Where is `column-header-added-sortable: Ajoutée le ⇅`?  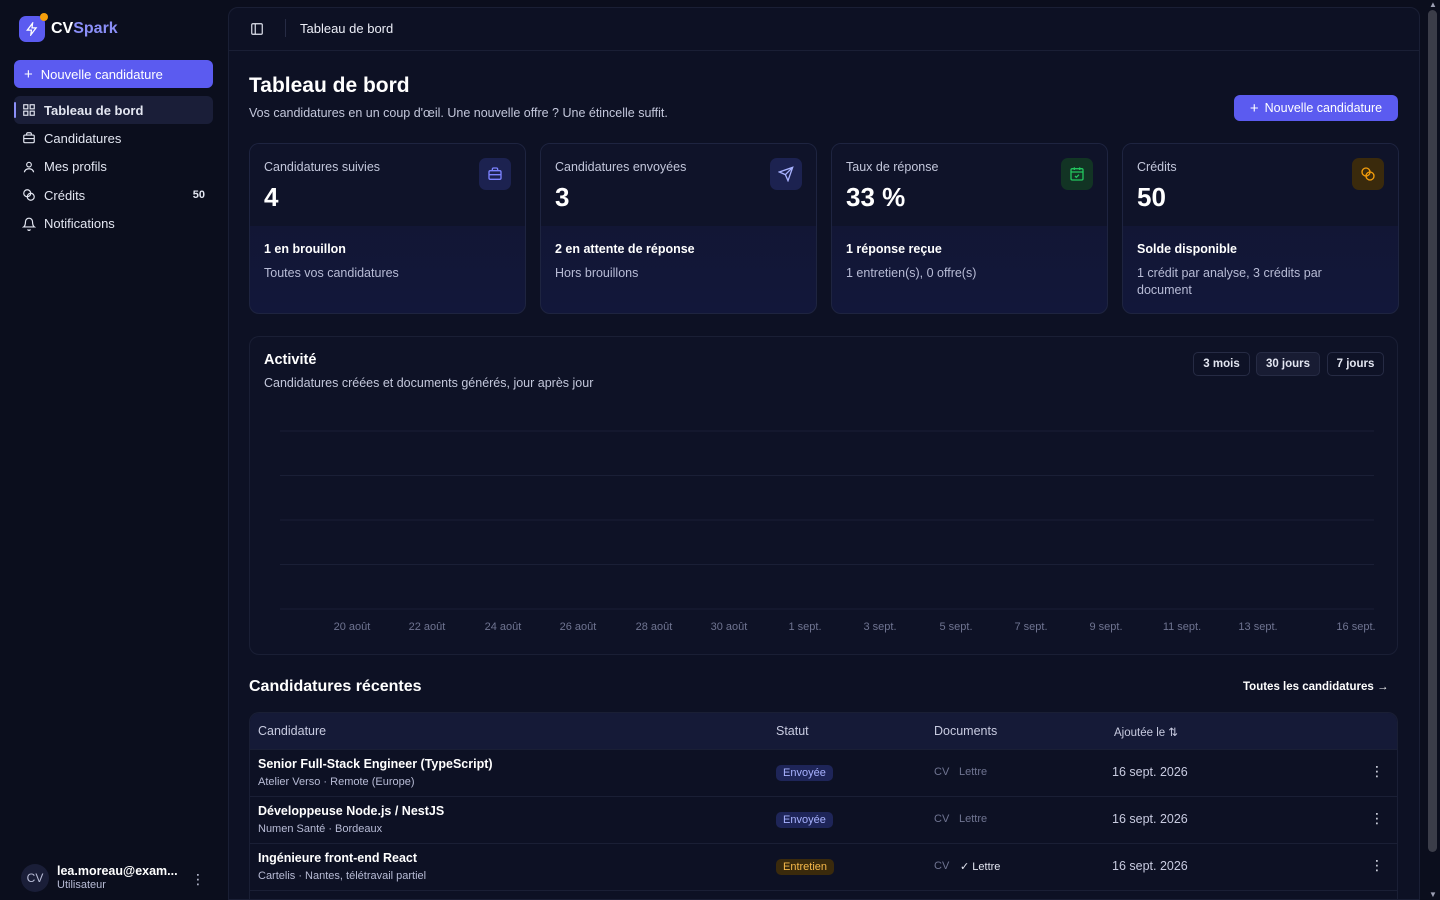
column-header-added-sortable: Ajoutée le ⇅ is located at coordinates (1146, 732).